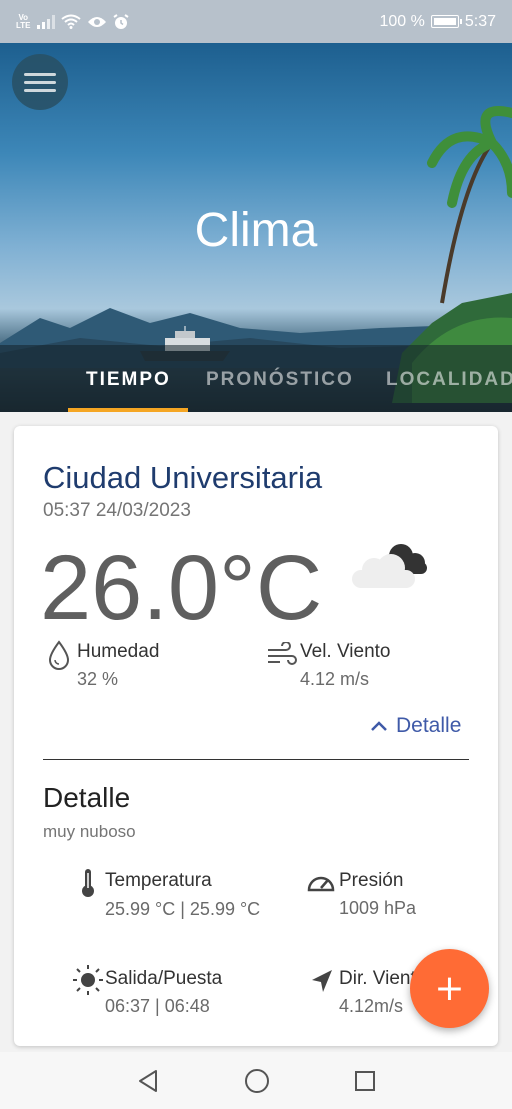 The width and height of the screenshot is (512, 1109). I want to click on current-temperature: 26.0°C, so click(181, 588).